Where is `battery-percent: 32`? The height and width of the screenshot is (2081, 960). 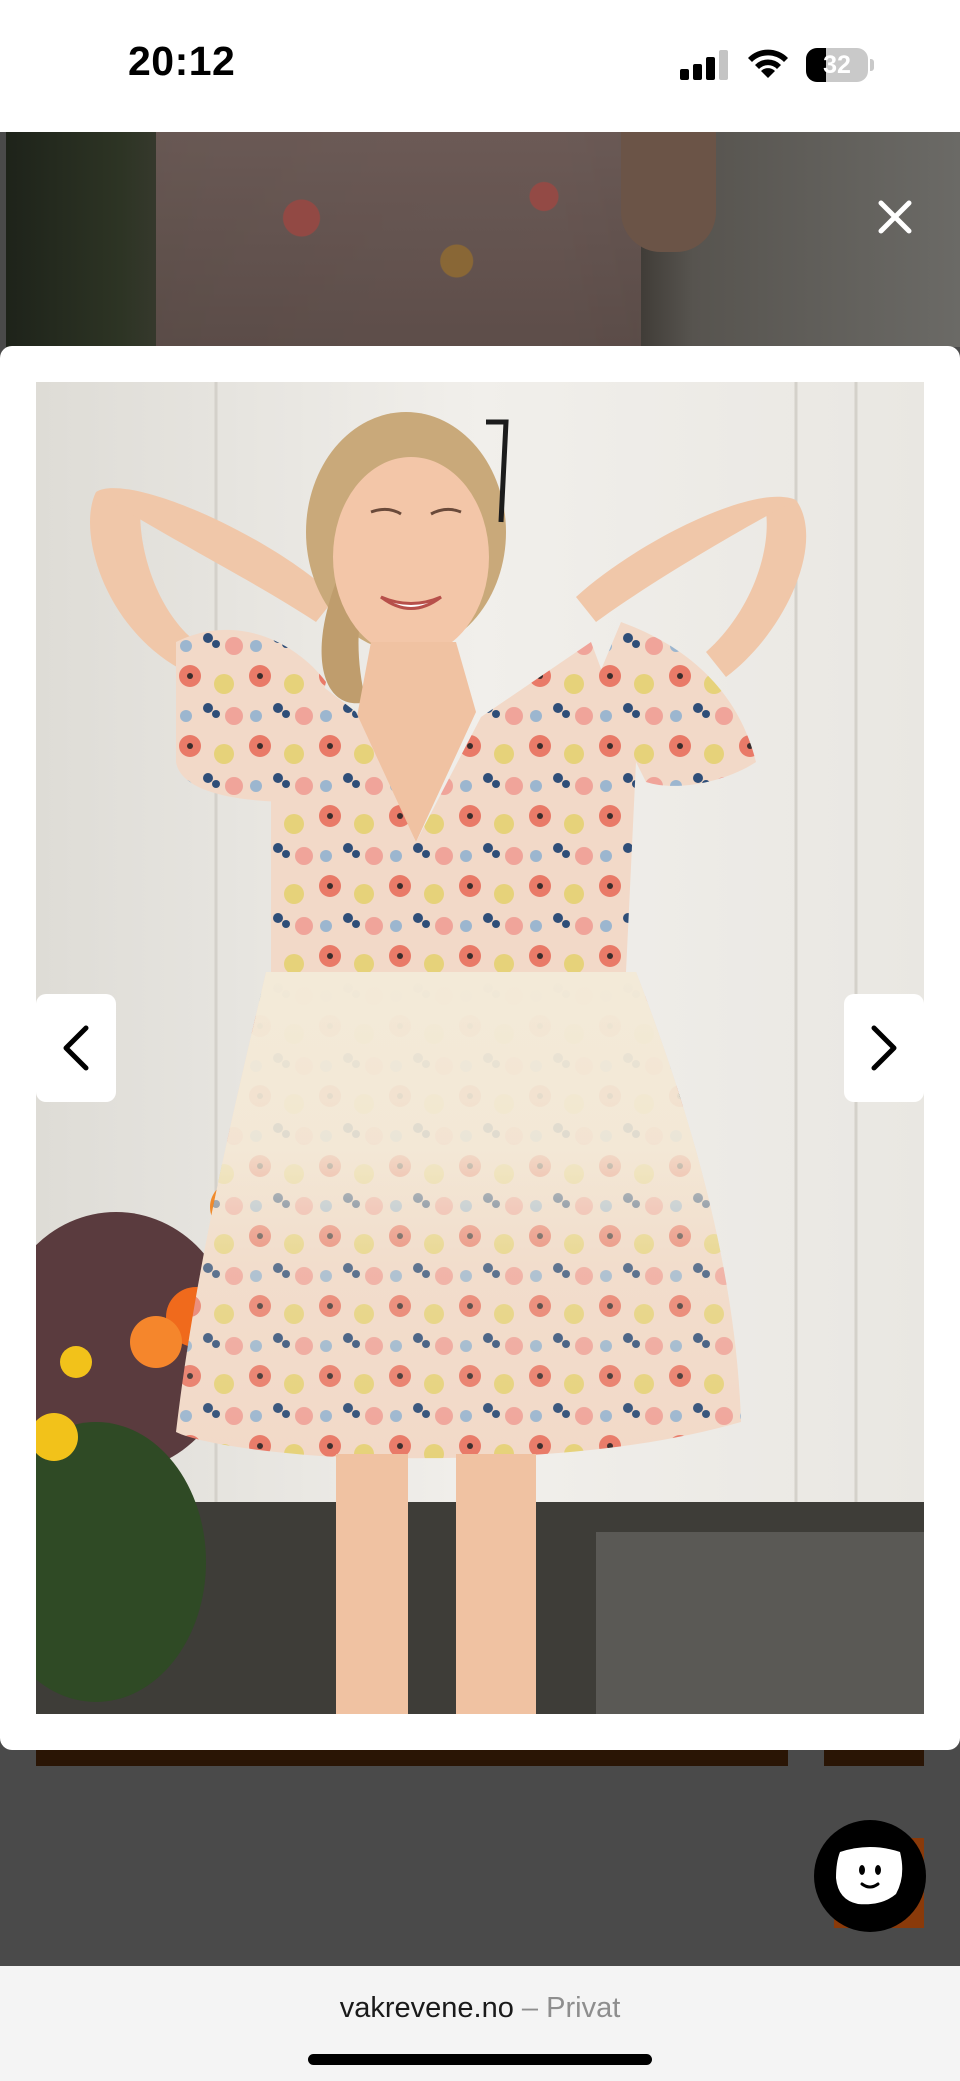
battery-percent: 32 is located at coordinates (837, 65).